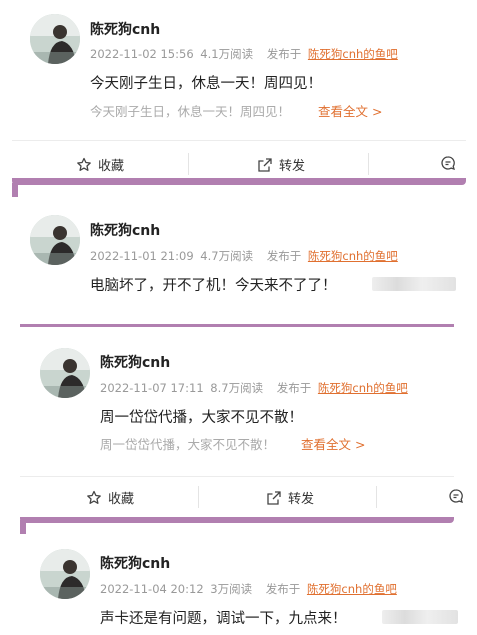 Image resolution: width=477 pixels, height=635 pixels. I want to click on read-count: 8.7万阅读, so click(237, 388).